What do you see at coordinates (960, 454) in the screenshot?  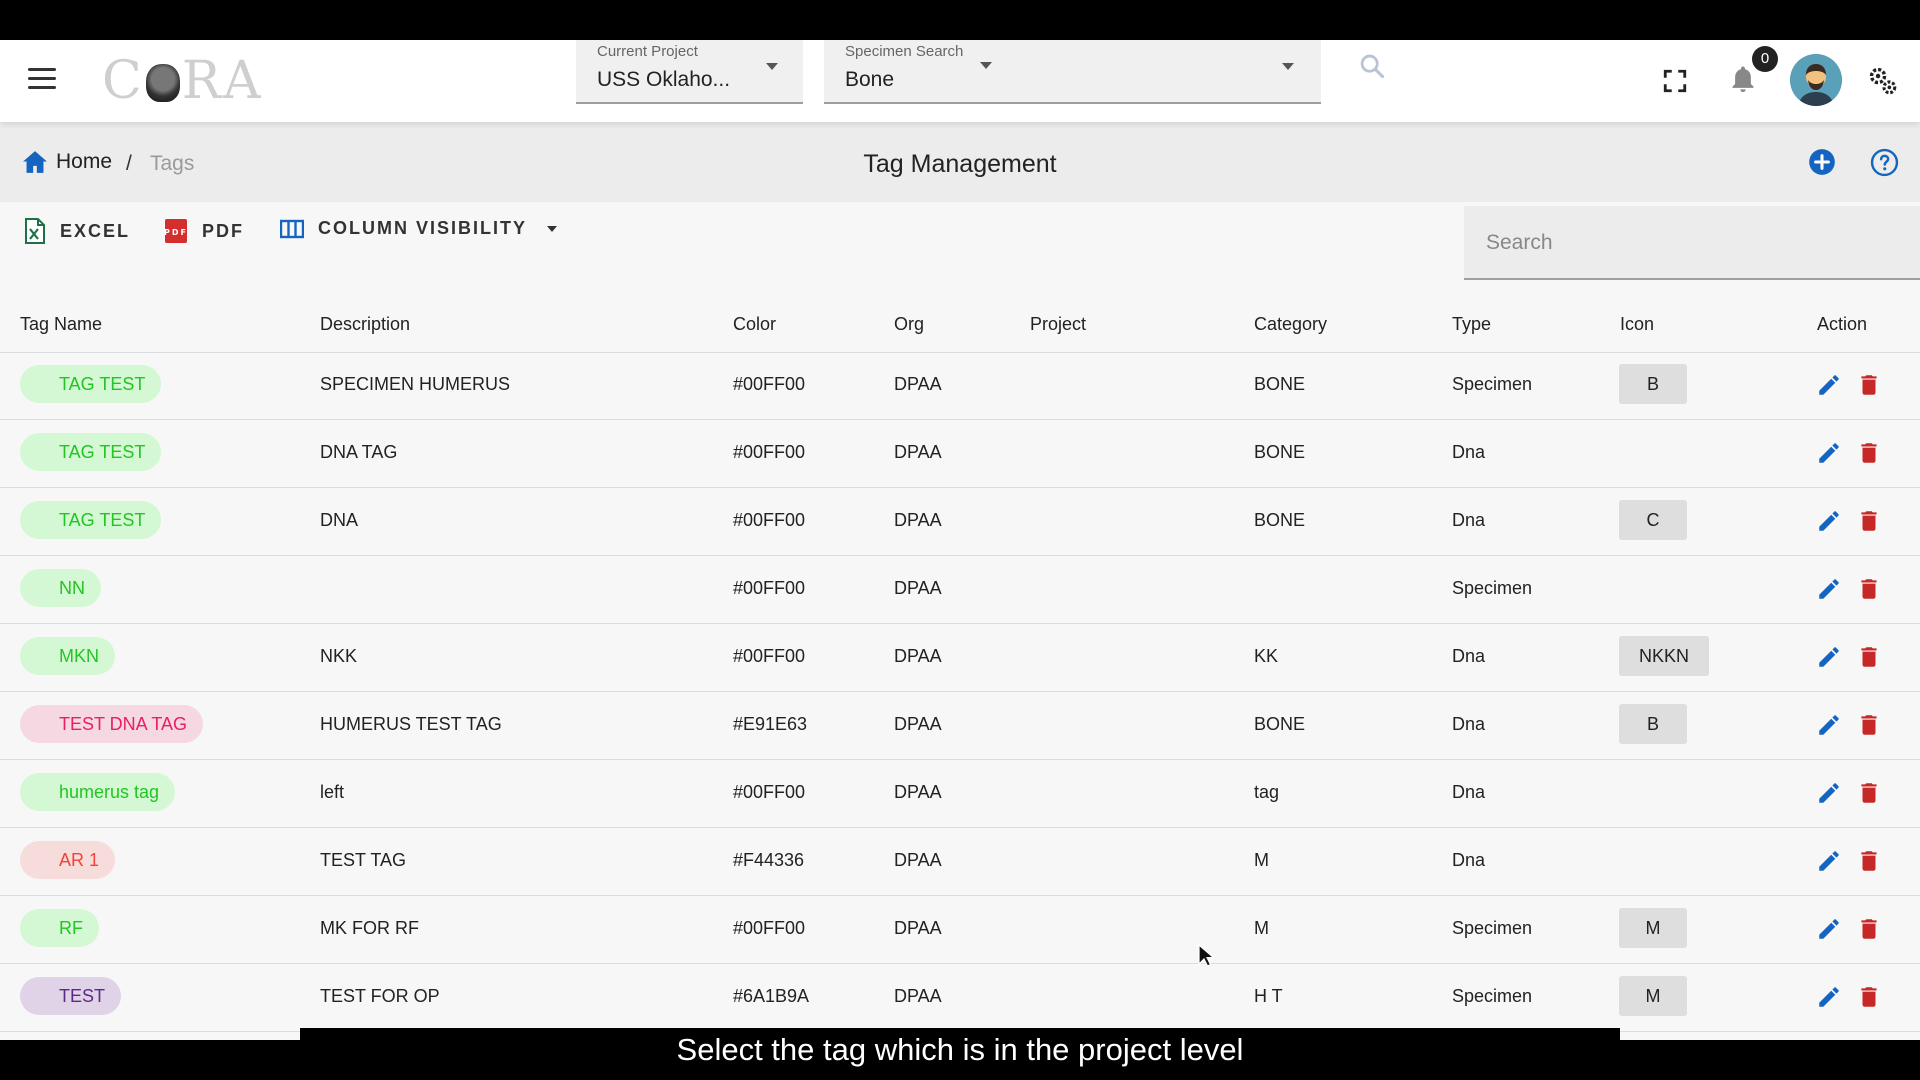 I see `table-row: TAG TEST DNA TAG #00FF00 DPAA BONE Dna` at bounding box center [960, 454].